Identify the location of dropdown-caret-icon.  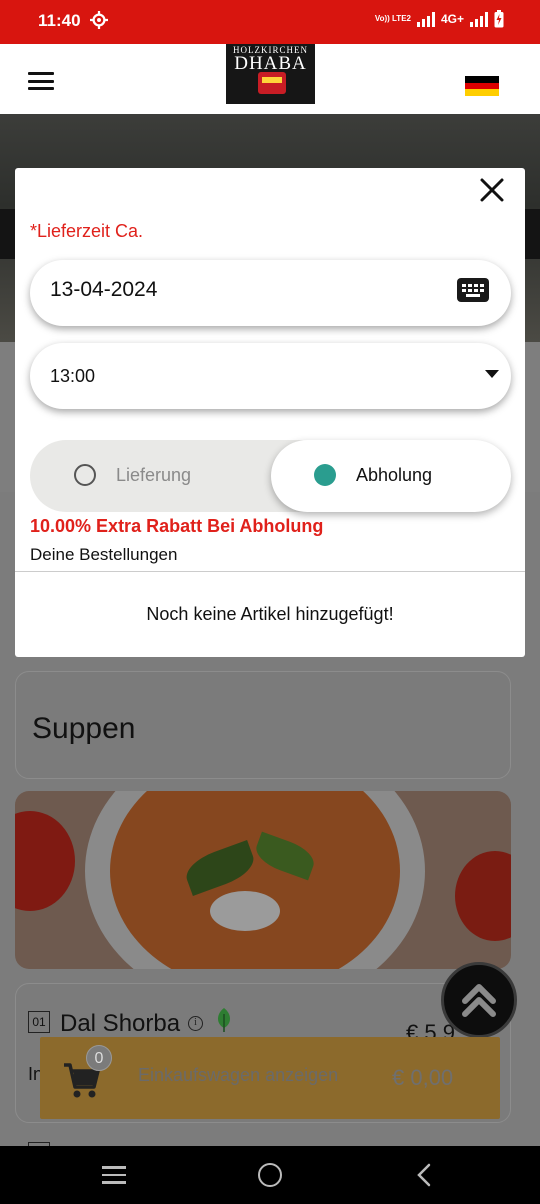
(492, 374).